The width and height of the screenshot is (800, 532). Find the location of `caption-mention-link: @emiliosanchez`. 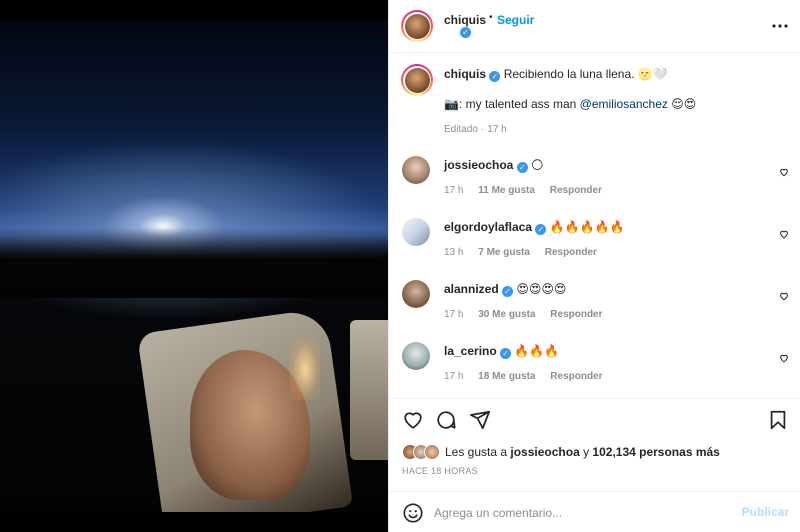

caption-mention-link: @emiliosanchez is located at coordinates (624, 104).